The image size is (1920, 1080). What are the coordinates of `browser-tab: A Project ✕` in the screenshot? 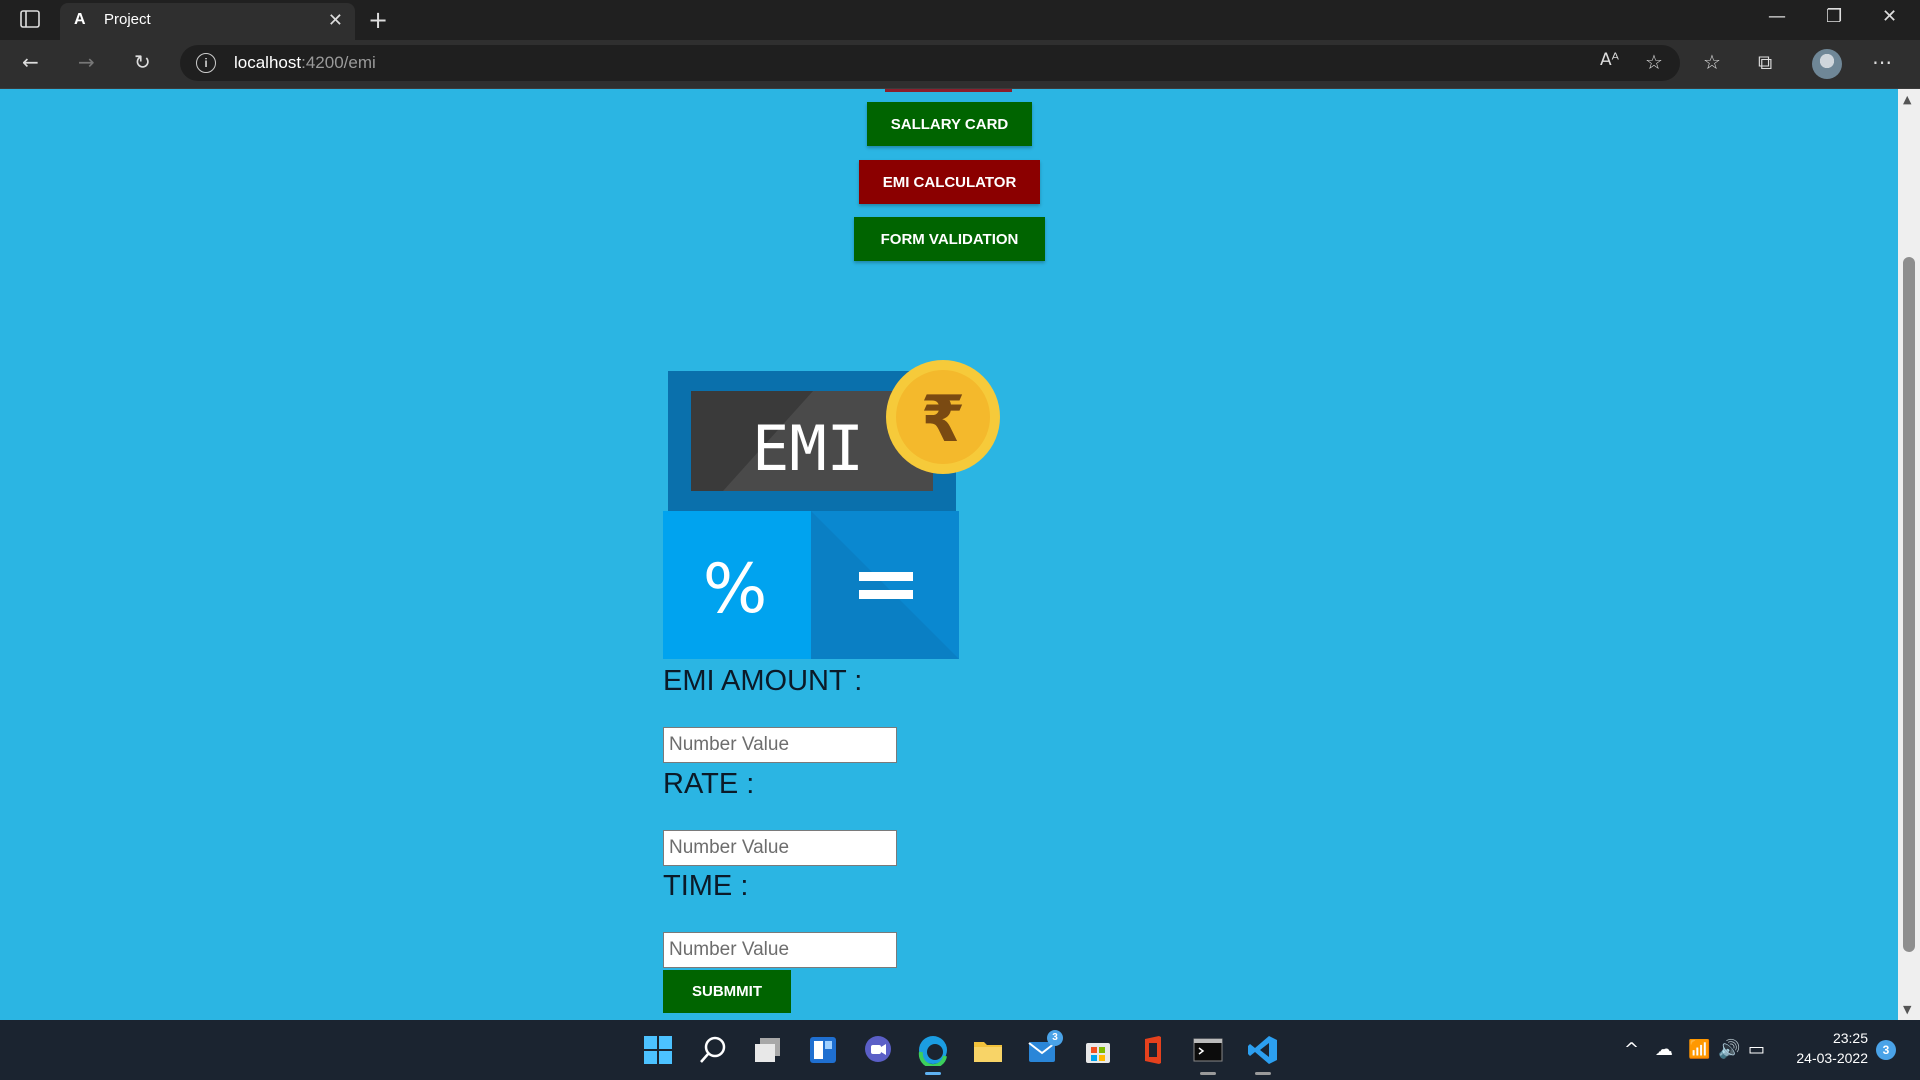 It's located at (207, 21).